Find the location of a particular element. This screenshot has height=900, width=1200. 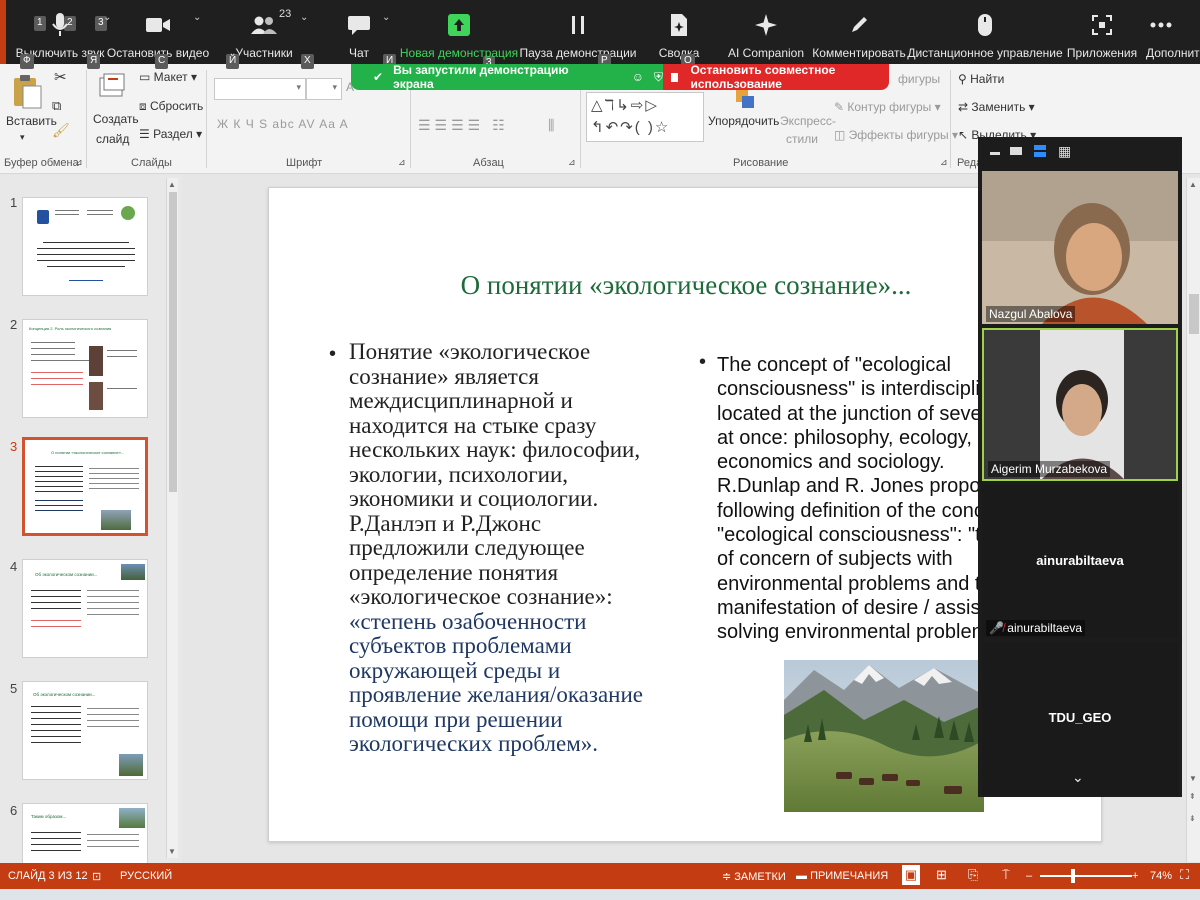

new-share-button: Новая демонстрация is located at coordinates (459, 33).